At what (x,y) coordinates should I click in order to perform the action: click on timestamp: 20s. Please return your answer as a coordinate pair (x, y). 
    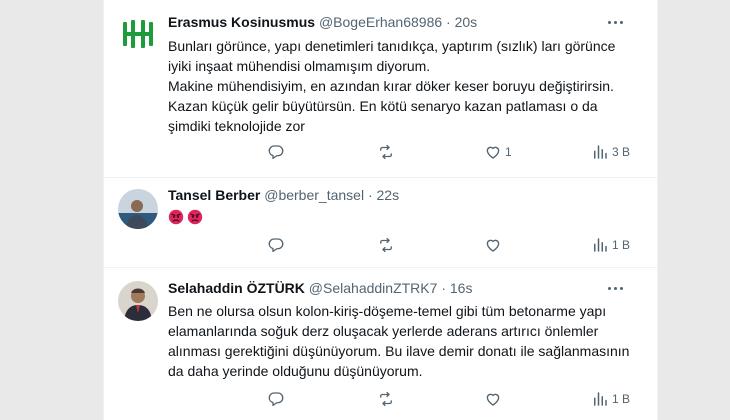
    Looking at the image, I should click on (466, 22).